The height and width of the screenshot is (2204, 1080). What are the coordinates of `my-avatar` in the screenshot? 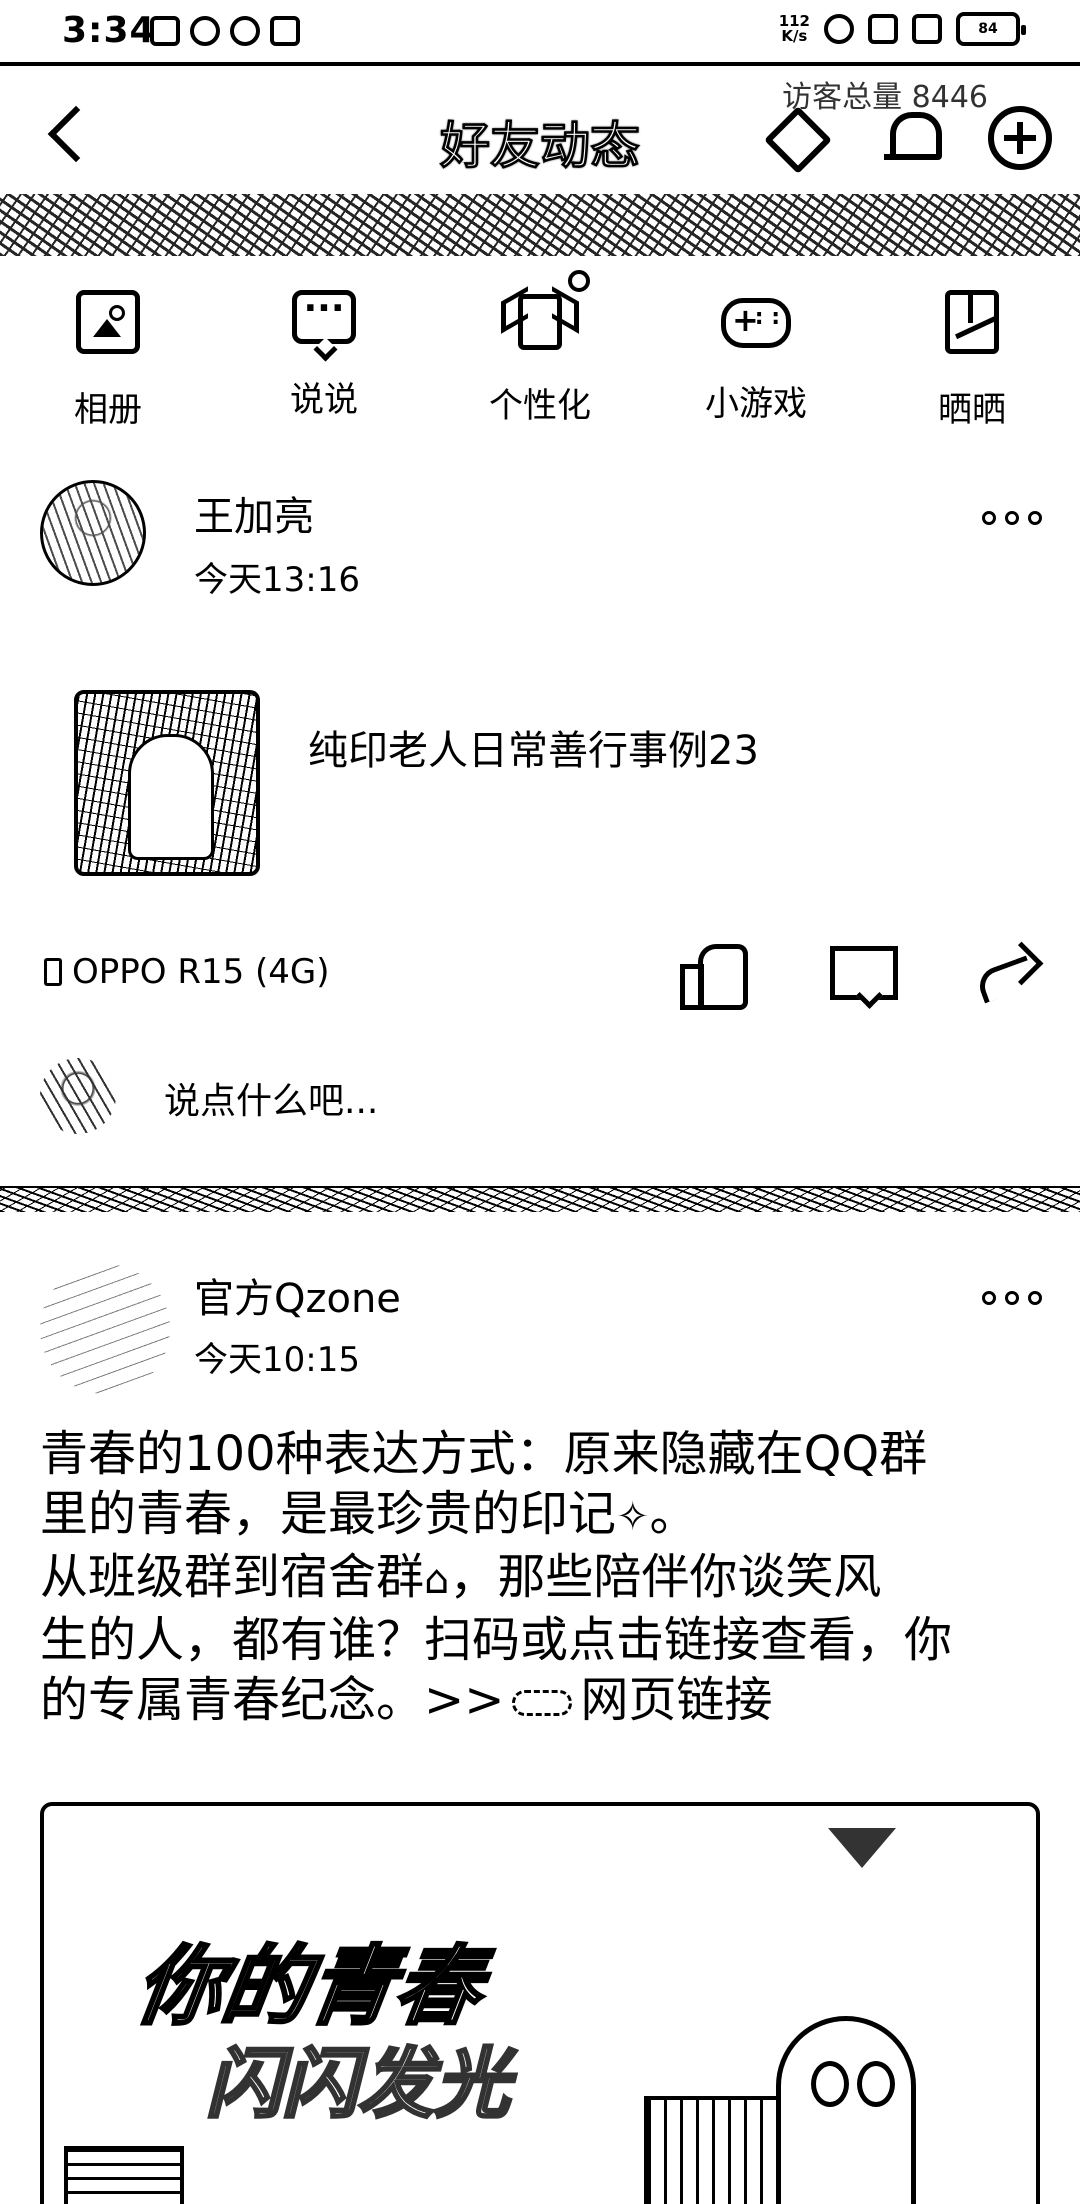 It's located at (78, 1096).